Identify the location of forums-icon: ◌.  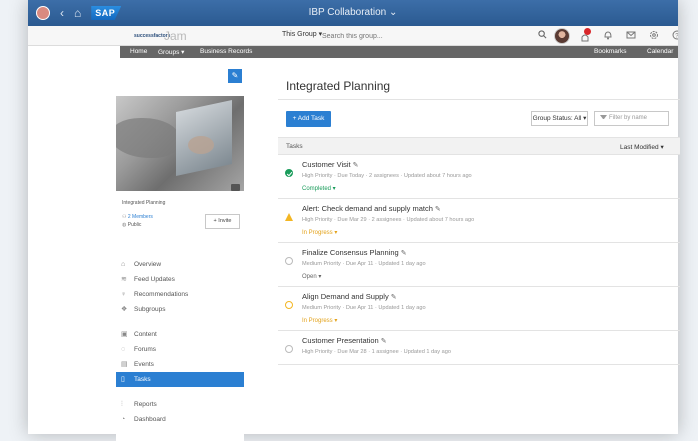
(123, 349).